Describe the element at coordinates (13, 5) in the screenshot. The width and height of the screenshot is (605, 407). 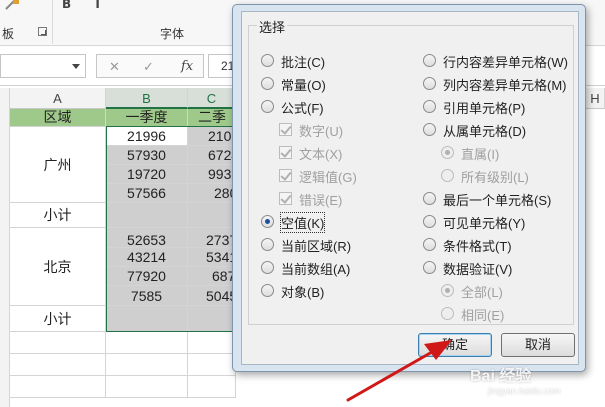
I see `format-painter-icon` at that location.